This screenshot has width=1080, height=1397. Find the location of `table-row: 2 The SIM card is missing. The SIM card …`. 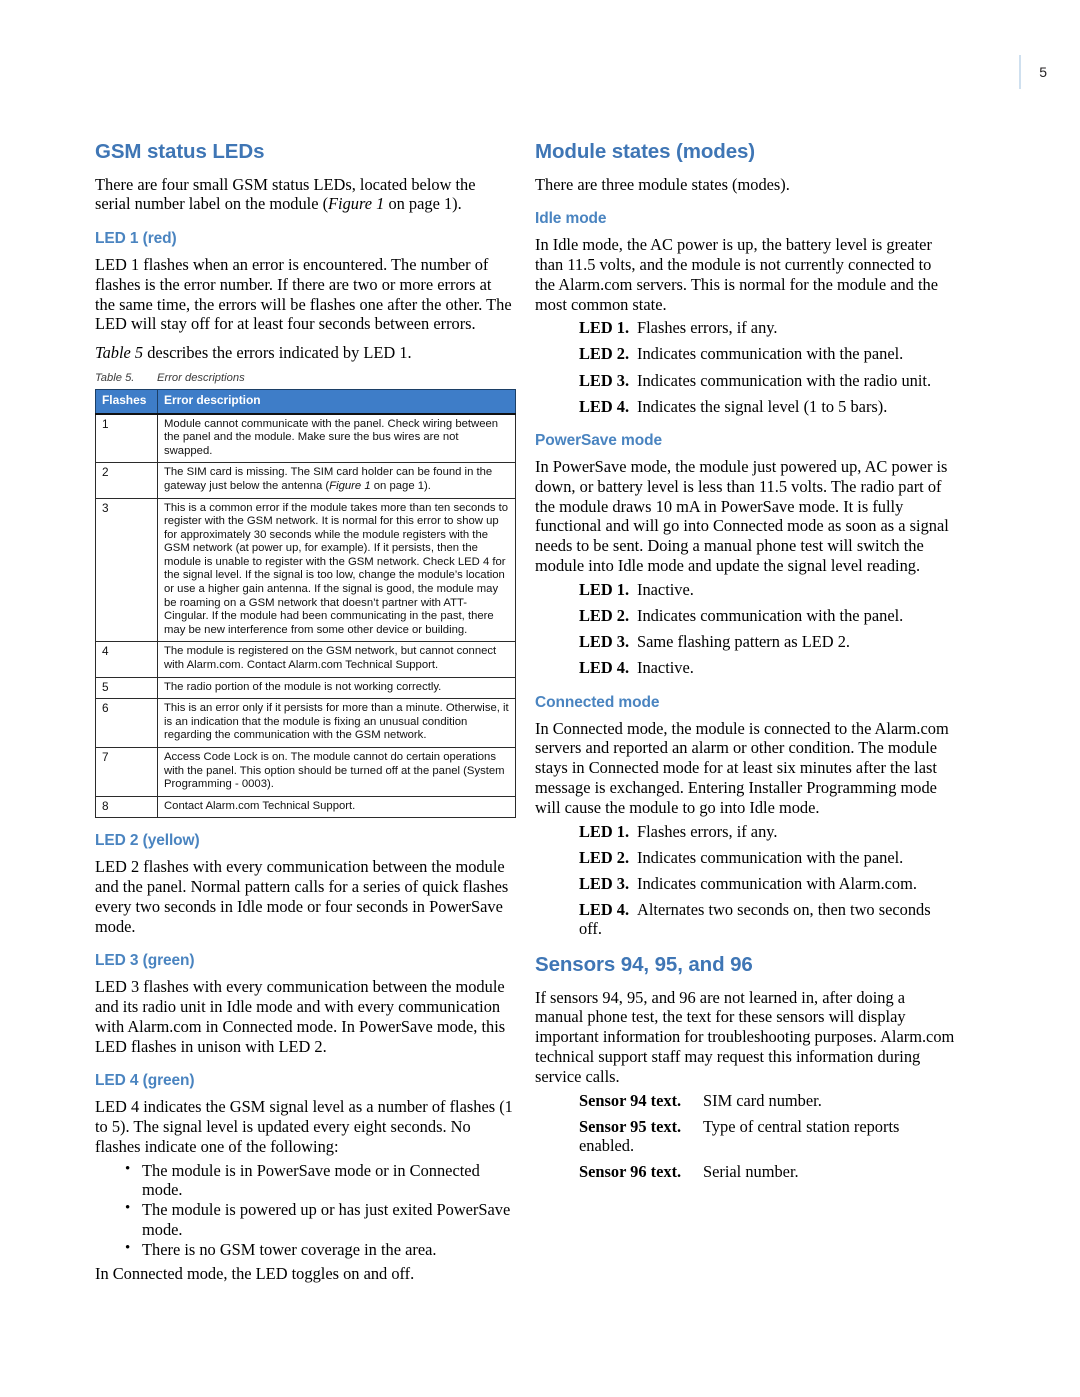

table-row: 2 The SIM card is missing. The SIM card … is located at coordinates (305, 480).